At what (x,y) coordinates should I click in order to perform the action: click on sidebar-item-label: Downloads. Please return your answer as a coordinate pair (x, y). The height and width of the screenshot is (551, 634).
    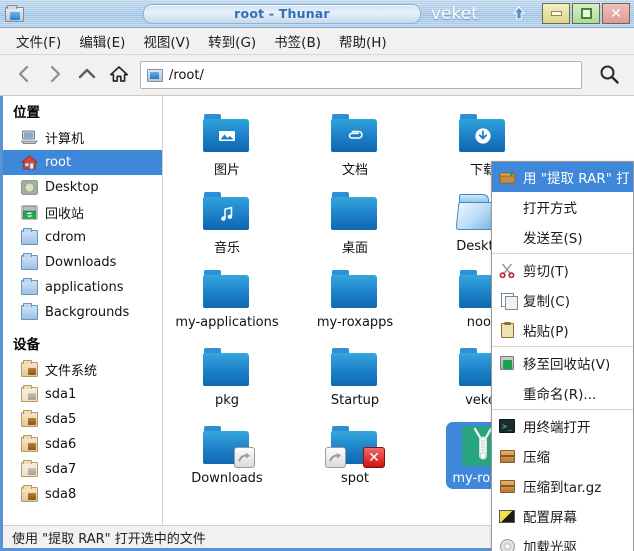
    Looking at the image, I should click on (81, 262).